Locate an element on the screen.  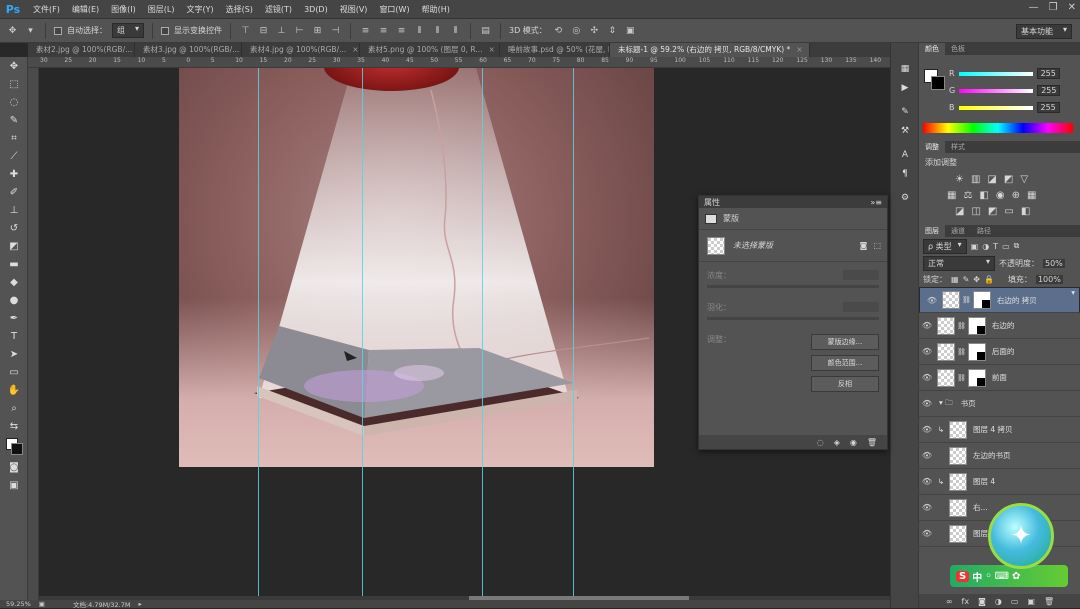
menu-3d: 3D(D) is located at coordinates (316, 9).